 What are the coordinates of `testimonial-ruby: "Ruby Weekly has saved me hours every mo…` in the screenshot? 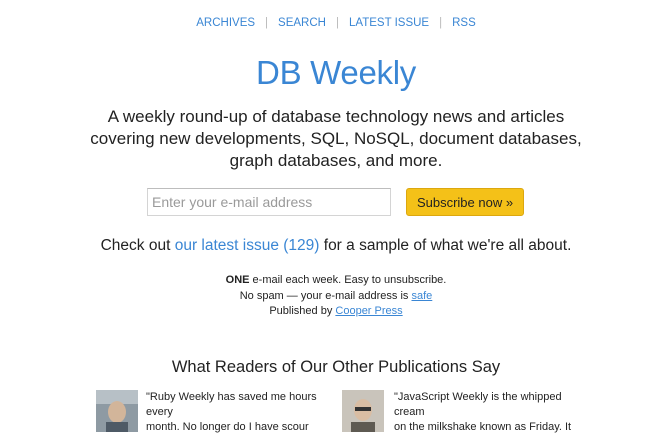 It's located at (241, 412).